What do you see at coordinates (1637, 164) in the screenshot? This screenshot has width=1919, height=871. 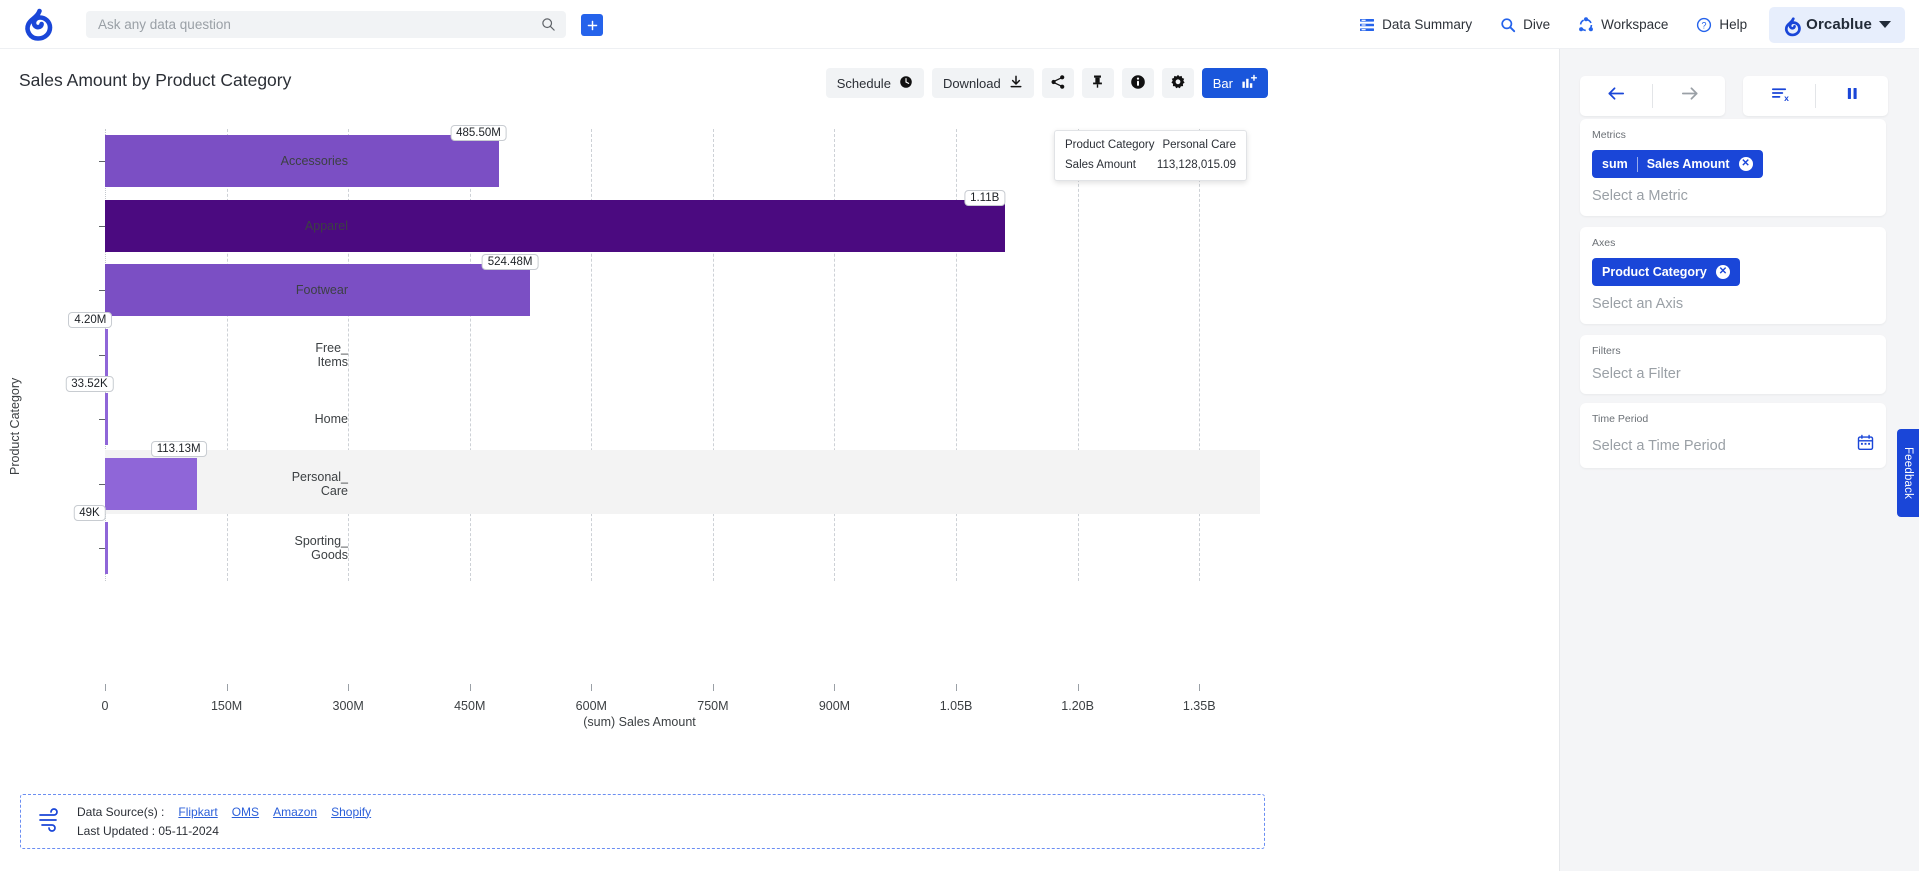 I see `divider` at bounding box center [1637, 164].